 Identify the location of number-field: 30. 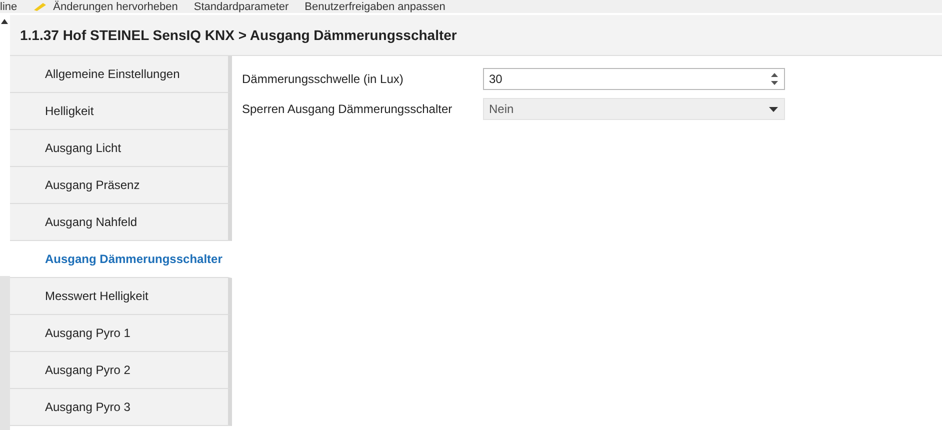
(634, 79).